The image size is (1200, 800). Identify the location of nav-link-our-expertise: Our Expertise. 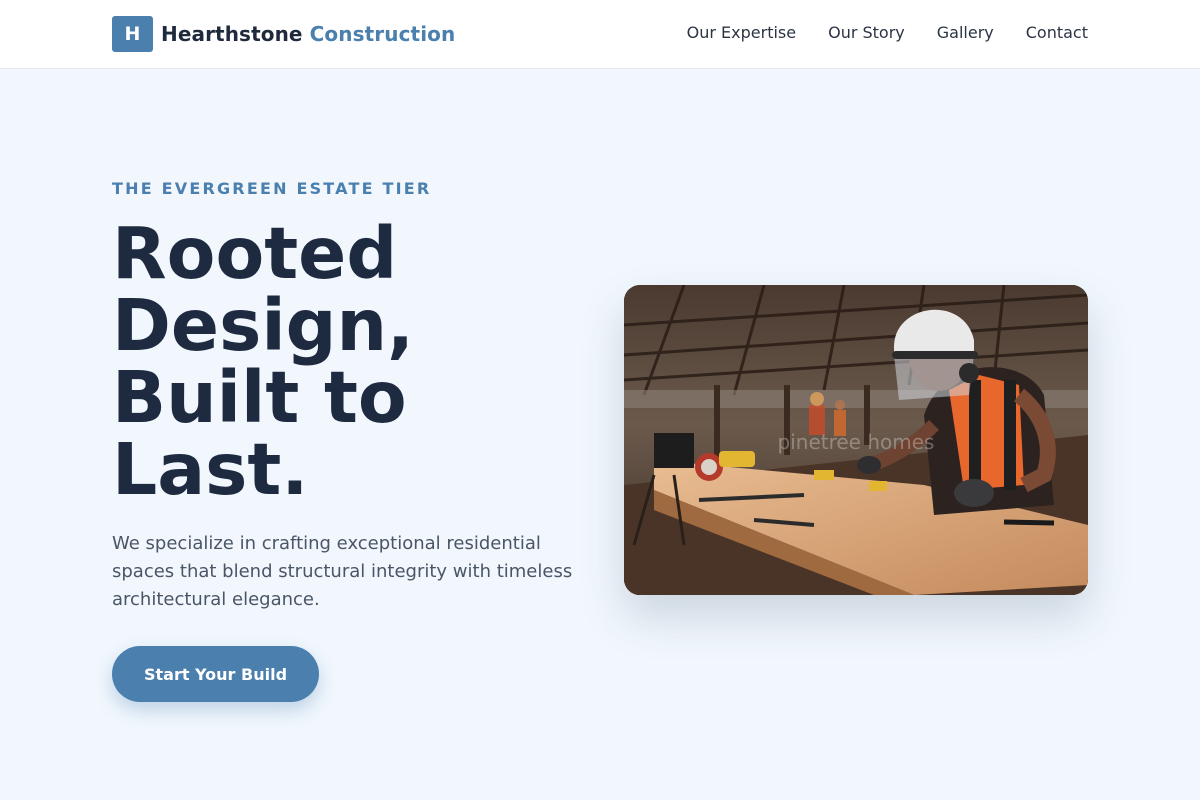
(741, 33).